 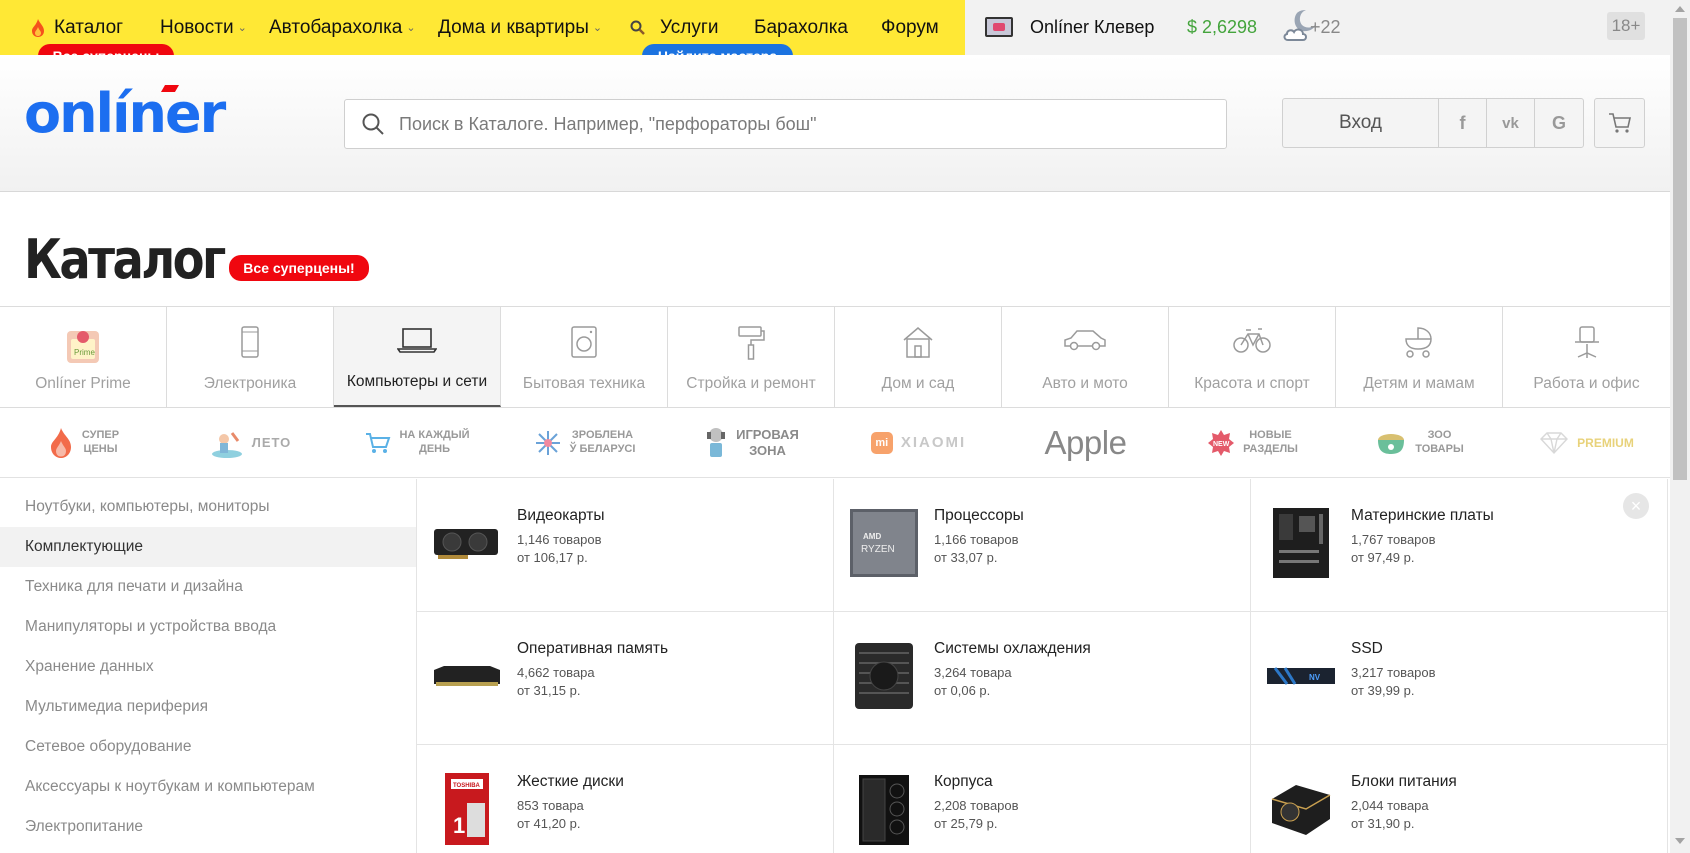 I want to click on promo-premium: PREMIUM, so click(x=1586, y=442).